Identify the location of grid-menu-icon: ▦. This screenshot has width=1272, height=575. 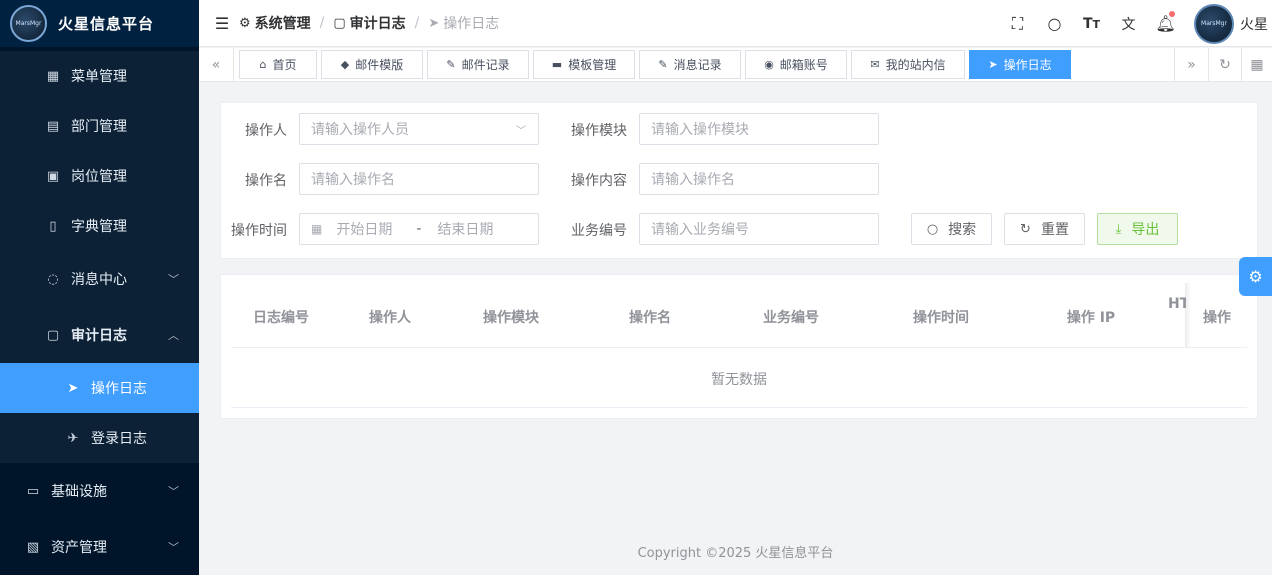
(1257, 65).